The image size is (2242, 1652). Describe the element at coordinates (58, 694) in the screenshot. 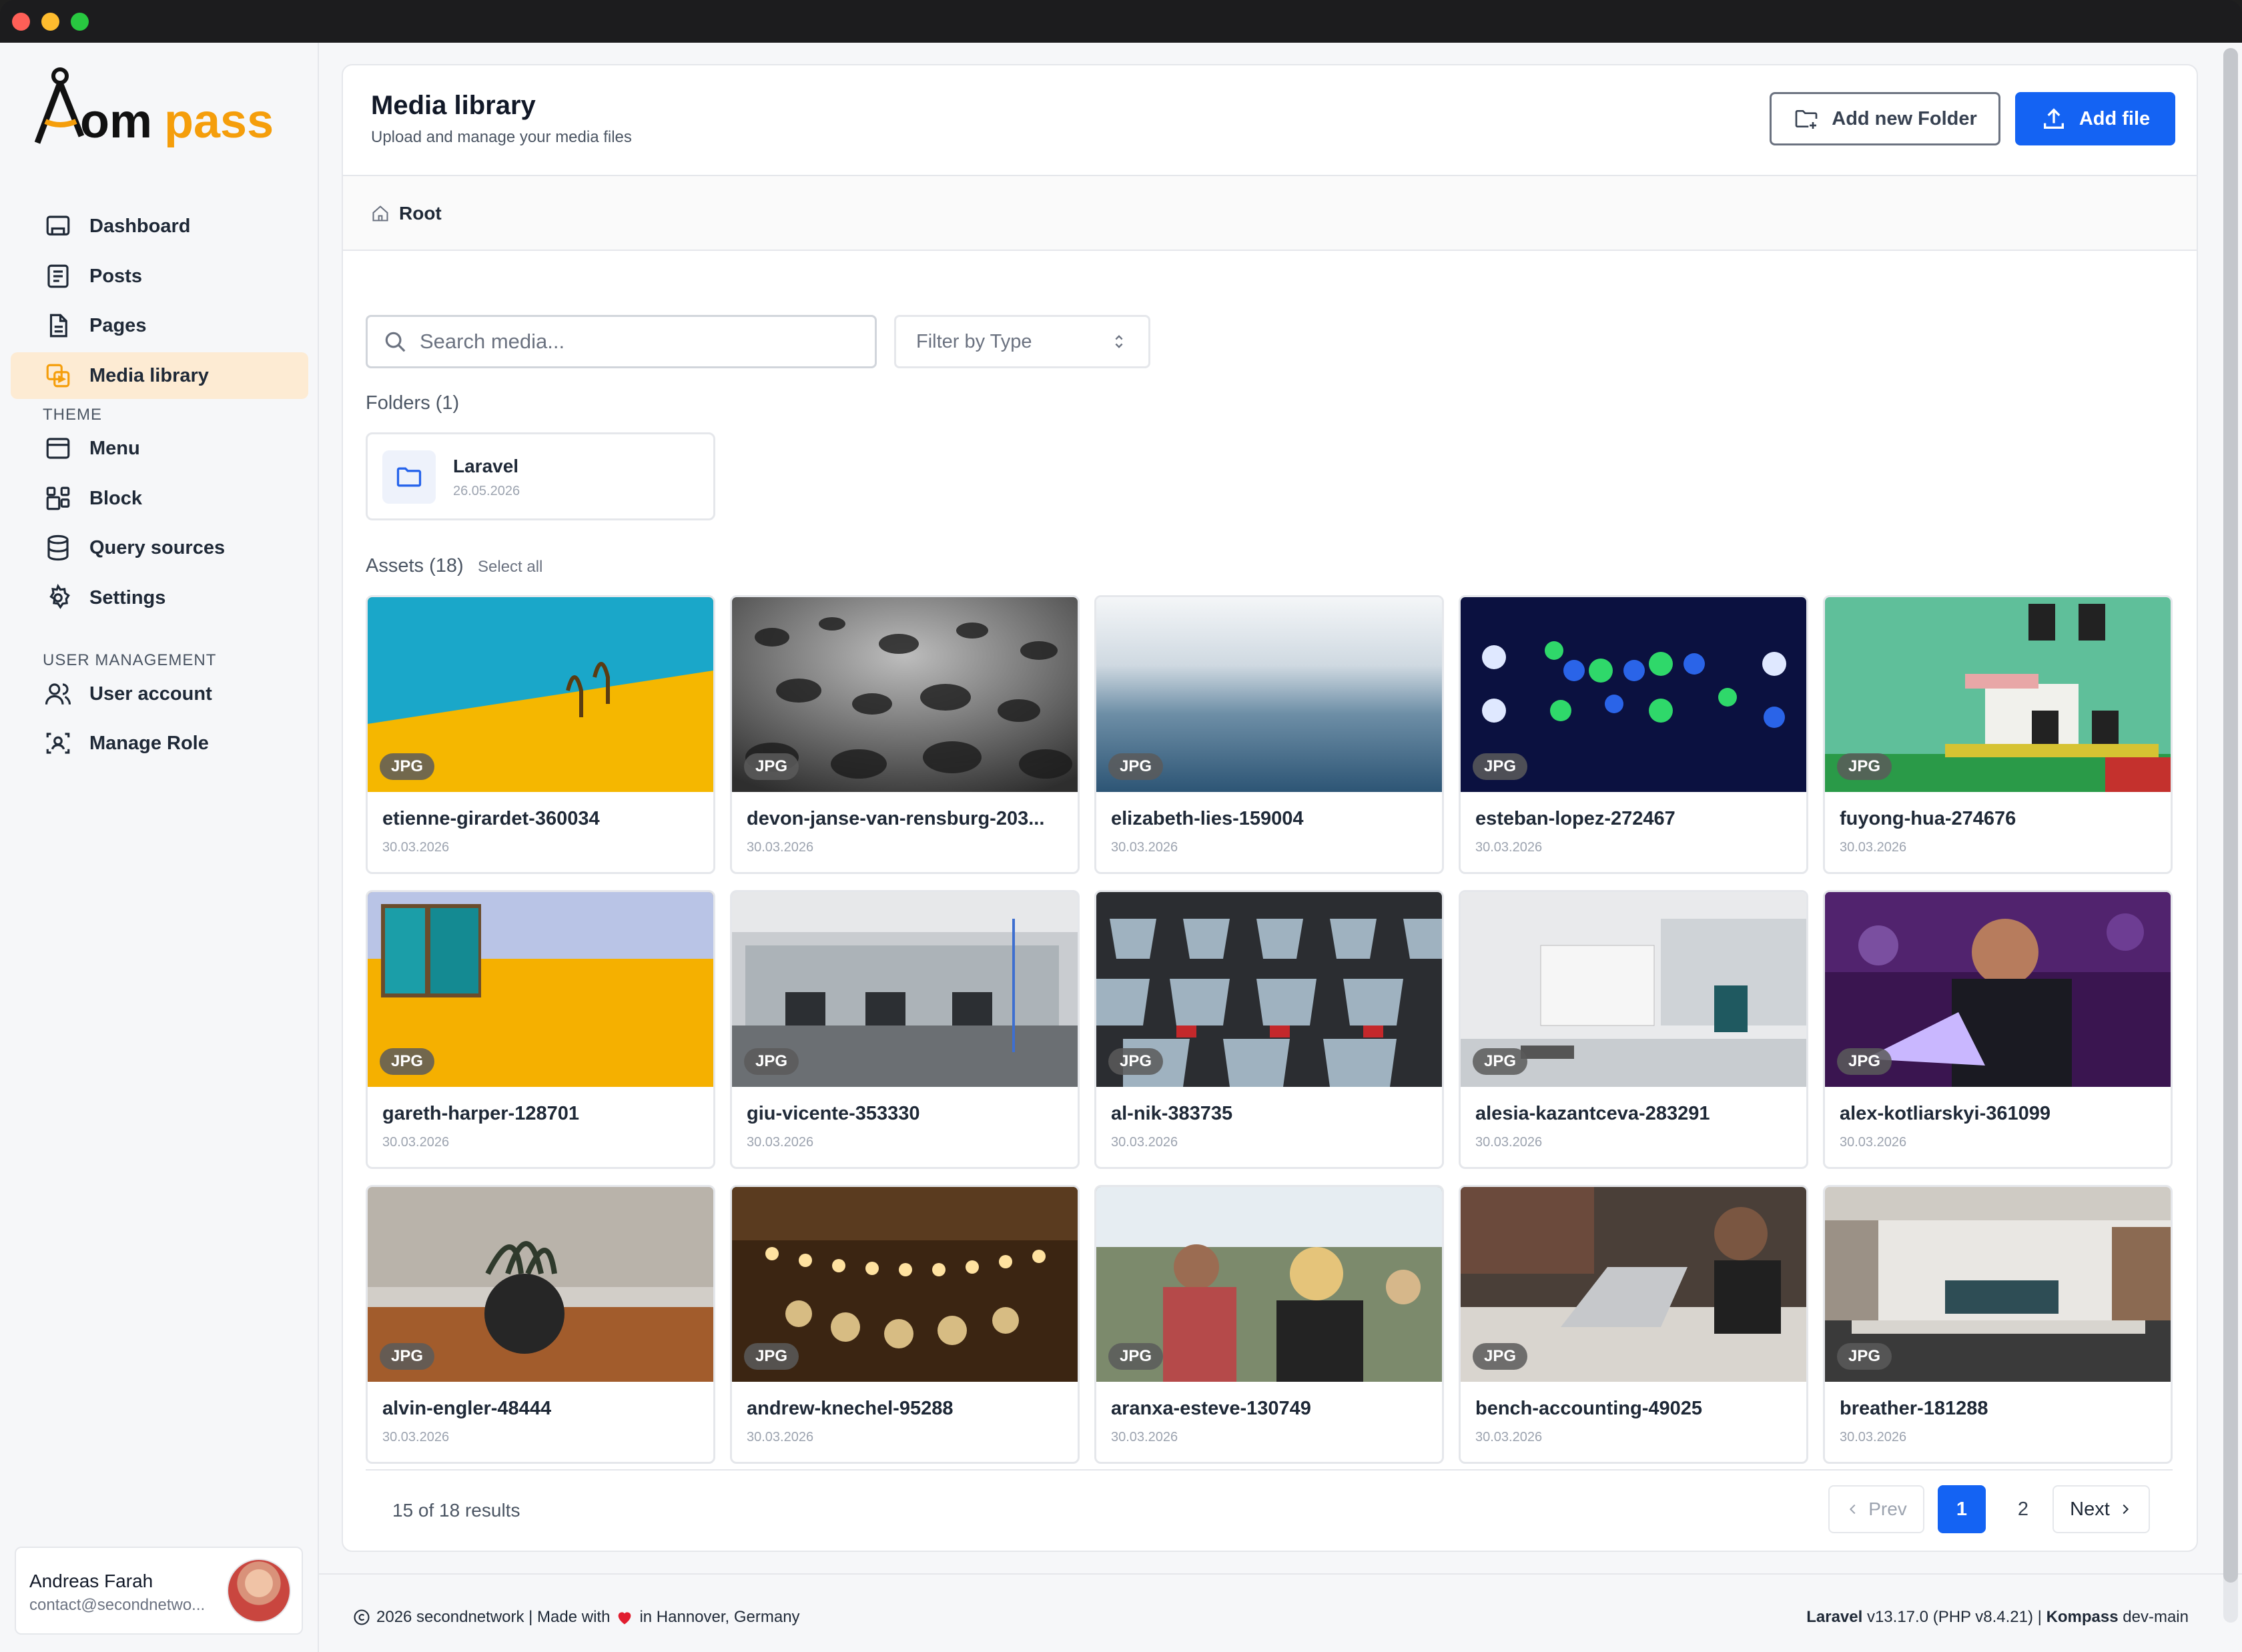

I see `users-icon` at that location.